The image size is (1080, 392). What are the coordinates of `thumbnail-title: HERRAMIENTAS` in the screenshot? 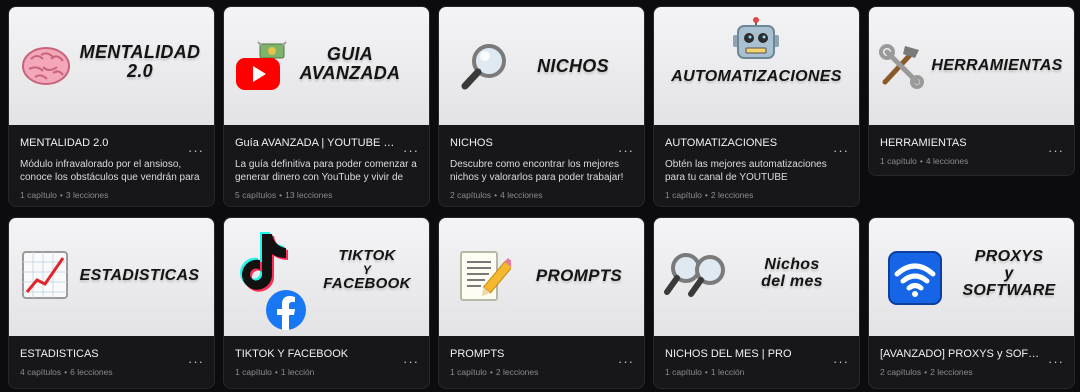 It's located at (997, 65).